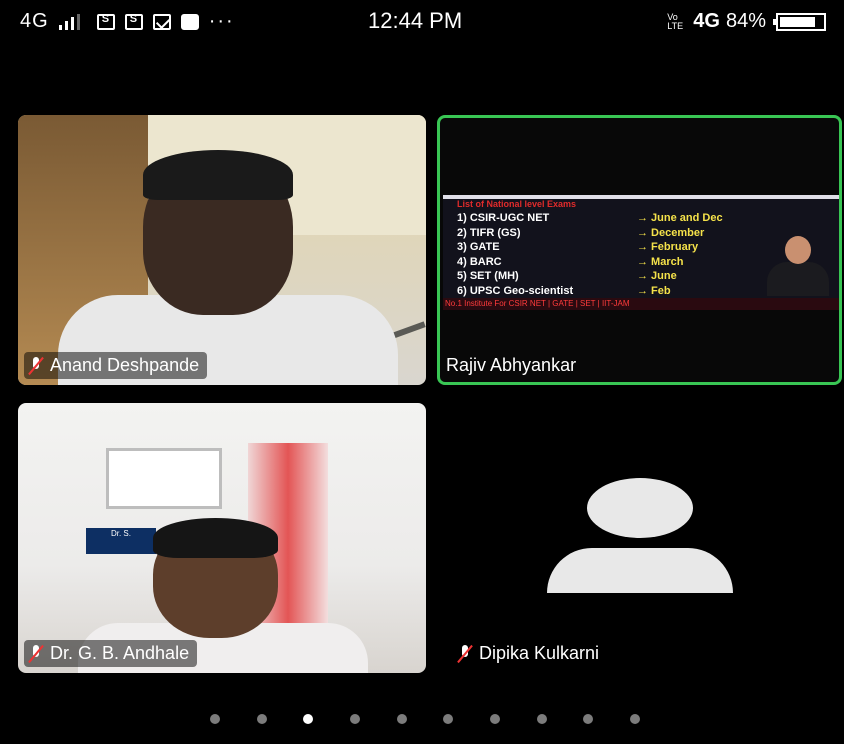 This screenshot has width=844, height=744. I want to click on presenter-video, so click(798, 266).